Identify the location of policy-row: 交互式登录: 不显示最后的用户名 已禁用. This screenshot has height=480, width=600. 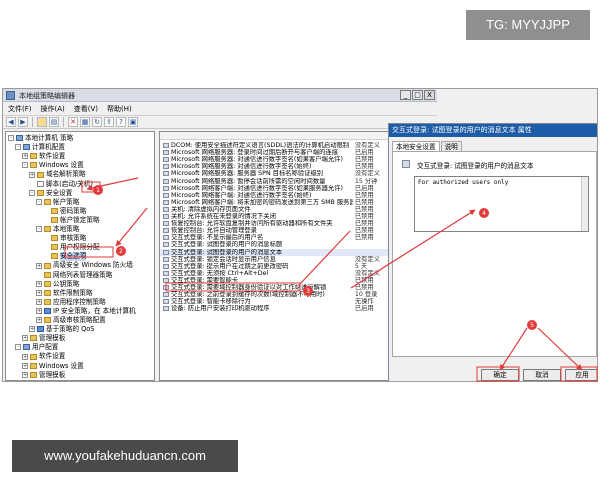
(274, 237).